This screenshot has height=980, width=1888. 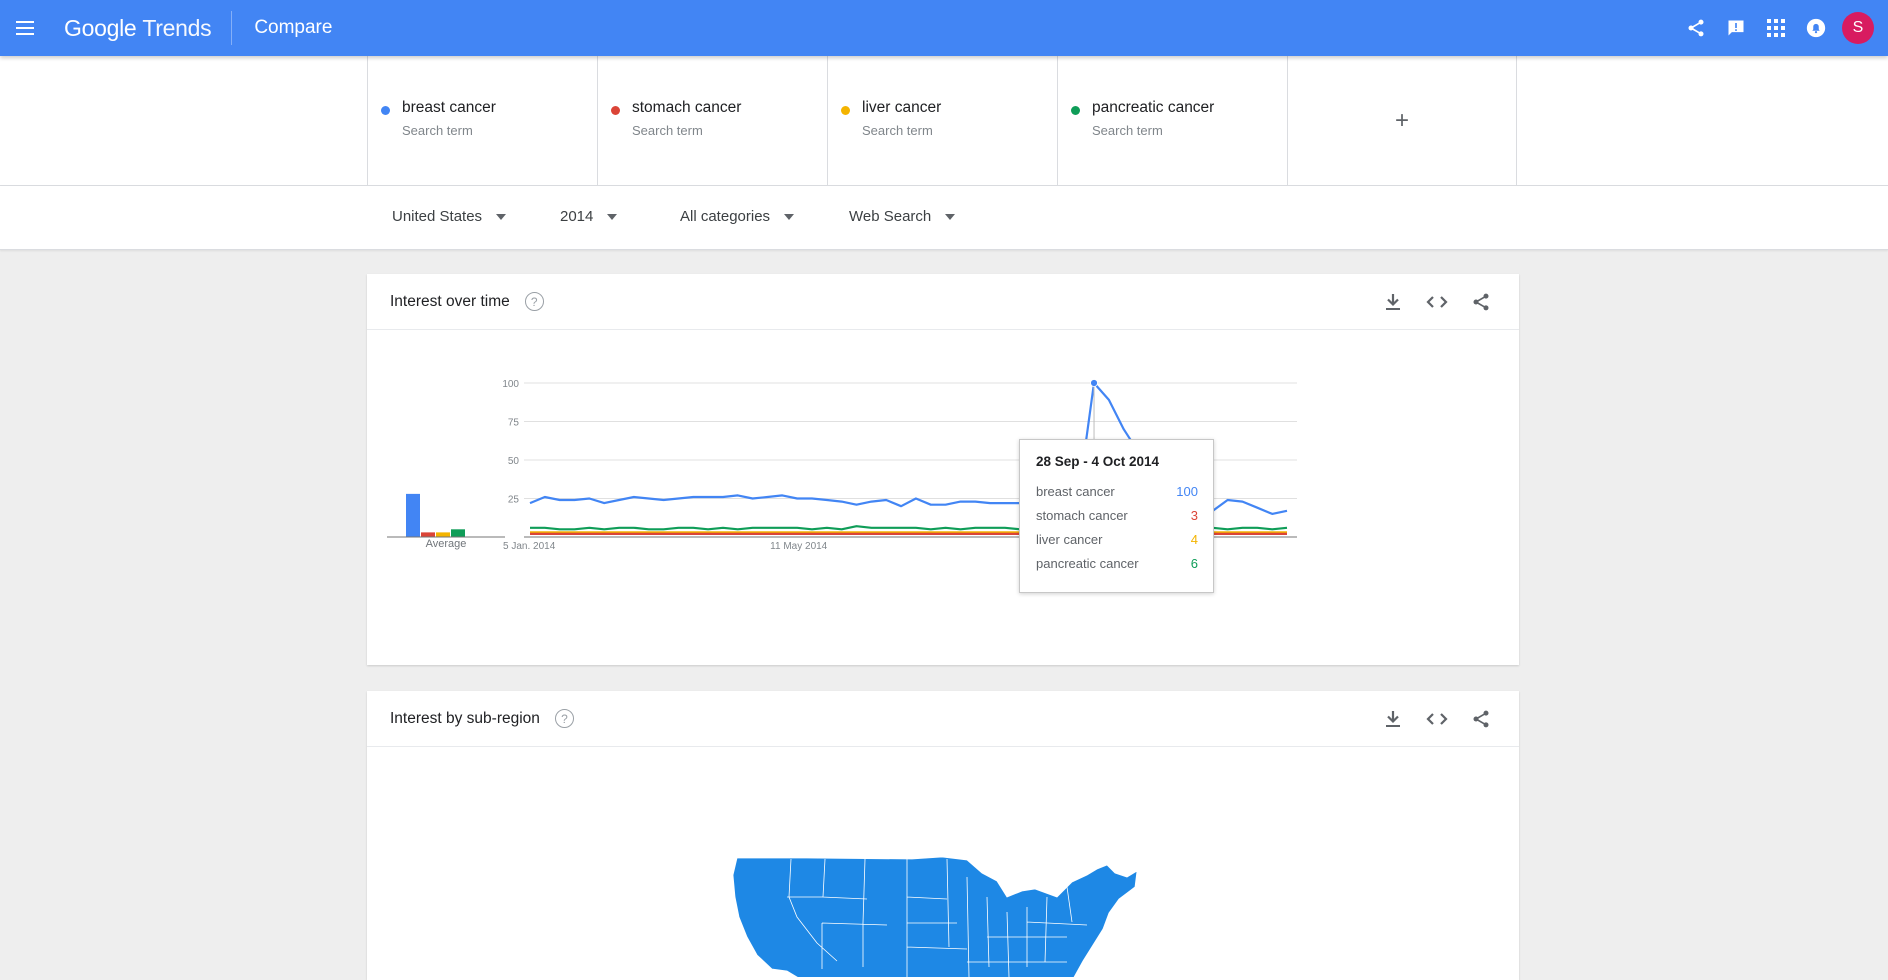 I want to click on x-axis-labels: 5 Jan. 201411 May 201414 Sep. 2014, so click(x=800, y=546).